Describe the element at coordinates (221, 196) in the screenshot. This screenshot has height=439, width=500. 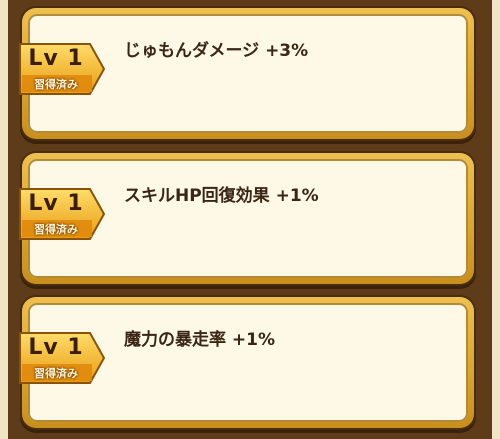
I see `skill-name: スキルHP回復効果 +1%` at that location.